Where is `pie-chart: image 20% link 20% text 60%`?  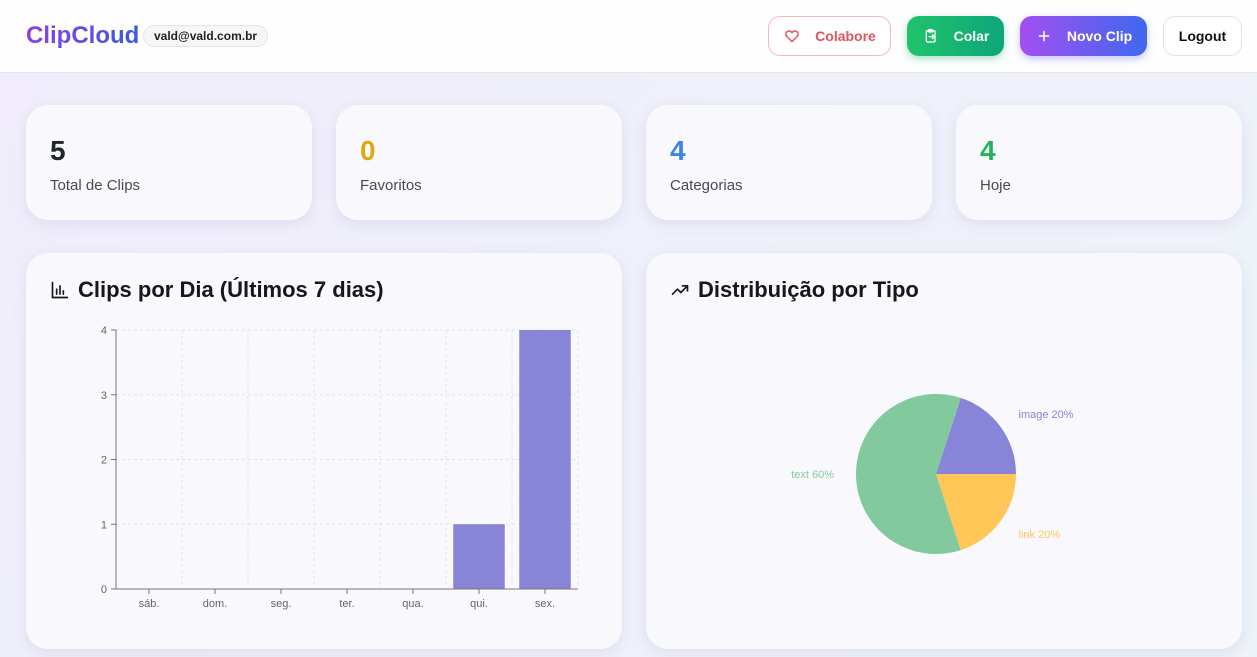 pie-chart: image 20% link 20% text 60% is located at coordinates (932, 474).